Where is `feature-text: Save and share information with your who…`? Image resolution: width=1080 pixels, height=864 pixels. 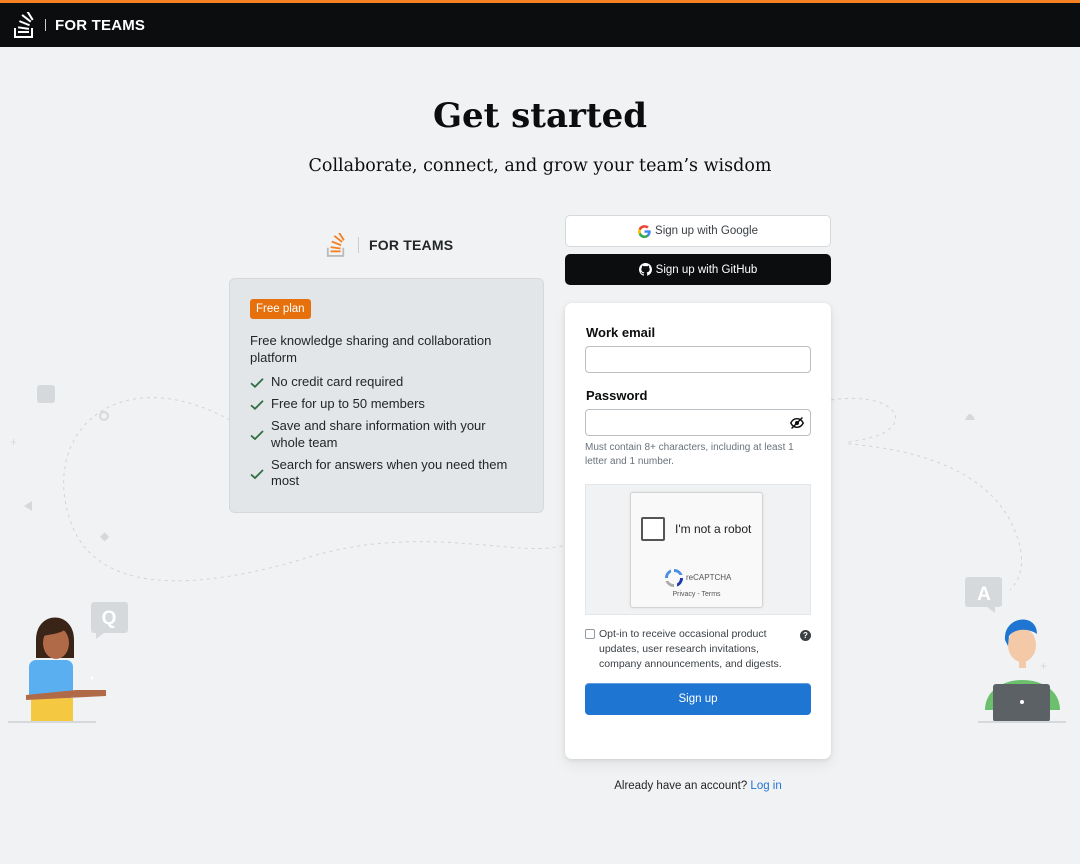
feature-text: Save and share information with your who… is located at coordinates (378, 434).